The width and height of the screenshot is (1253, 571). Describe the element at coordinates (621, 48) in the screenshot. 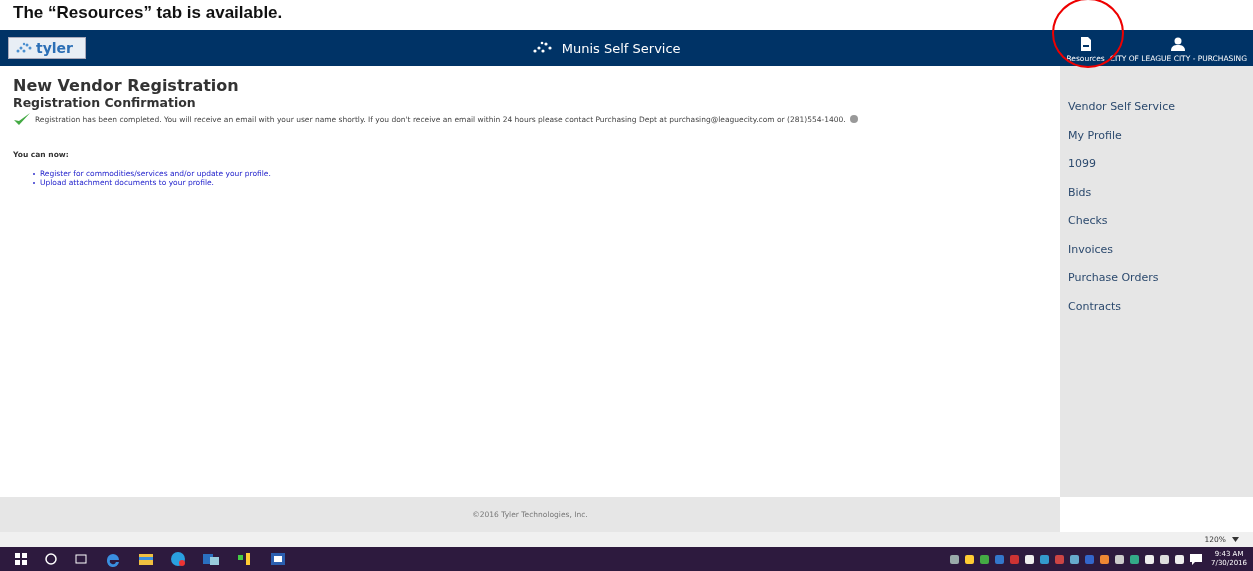

I see `app-title: Munis Self Service` at that location.